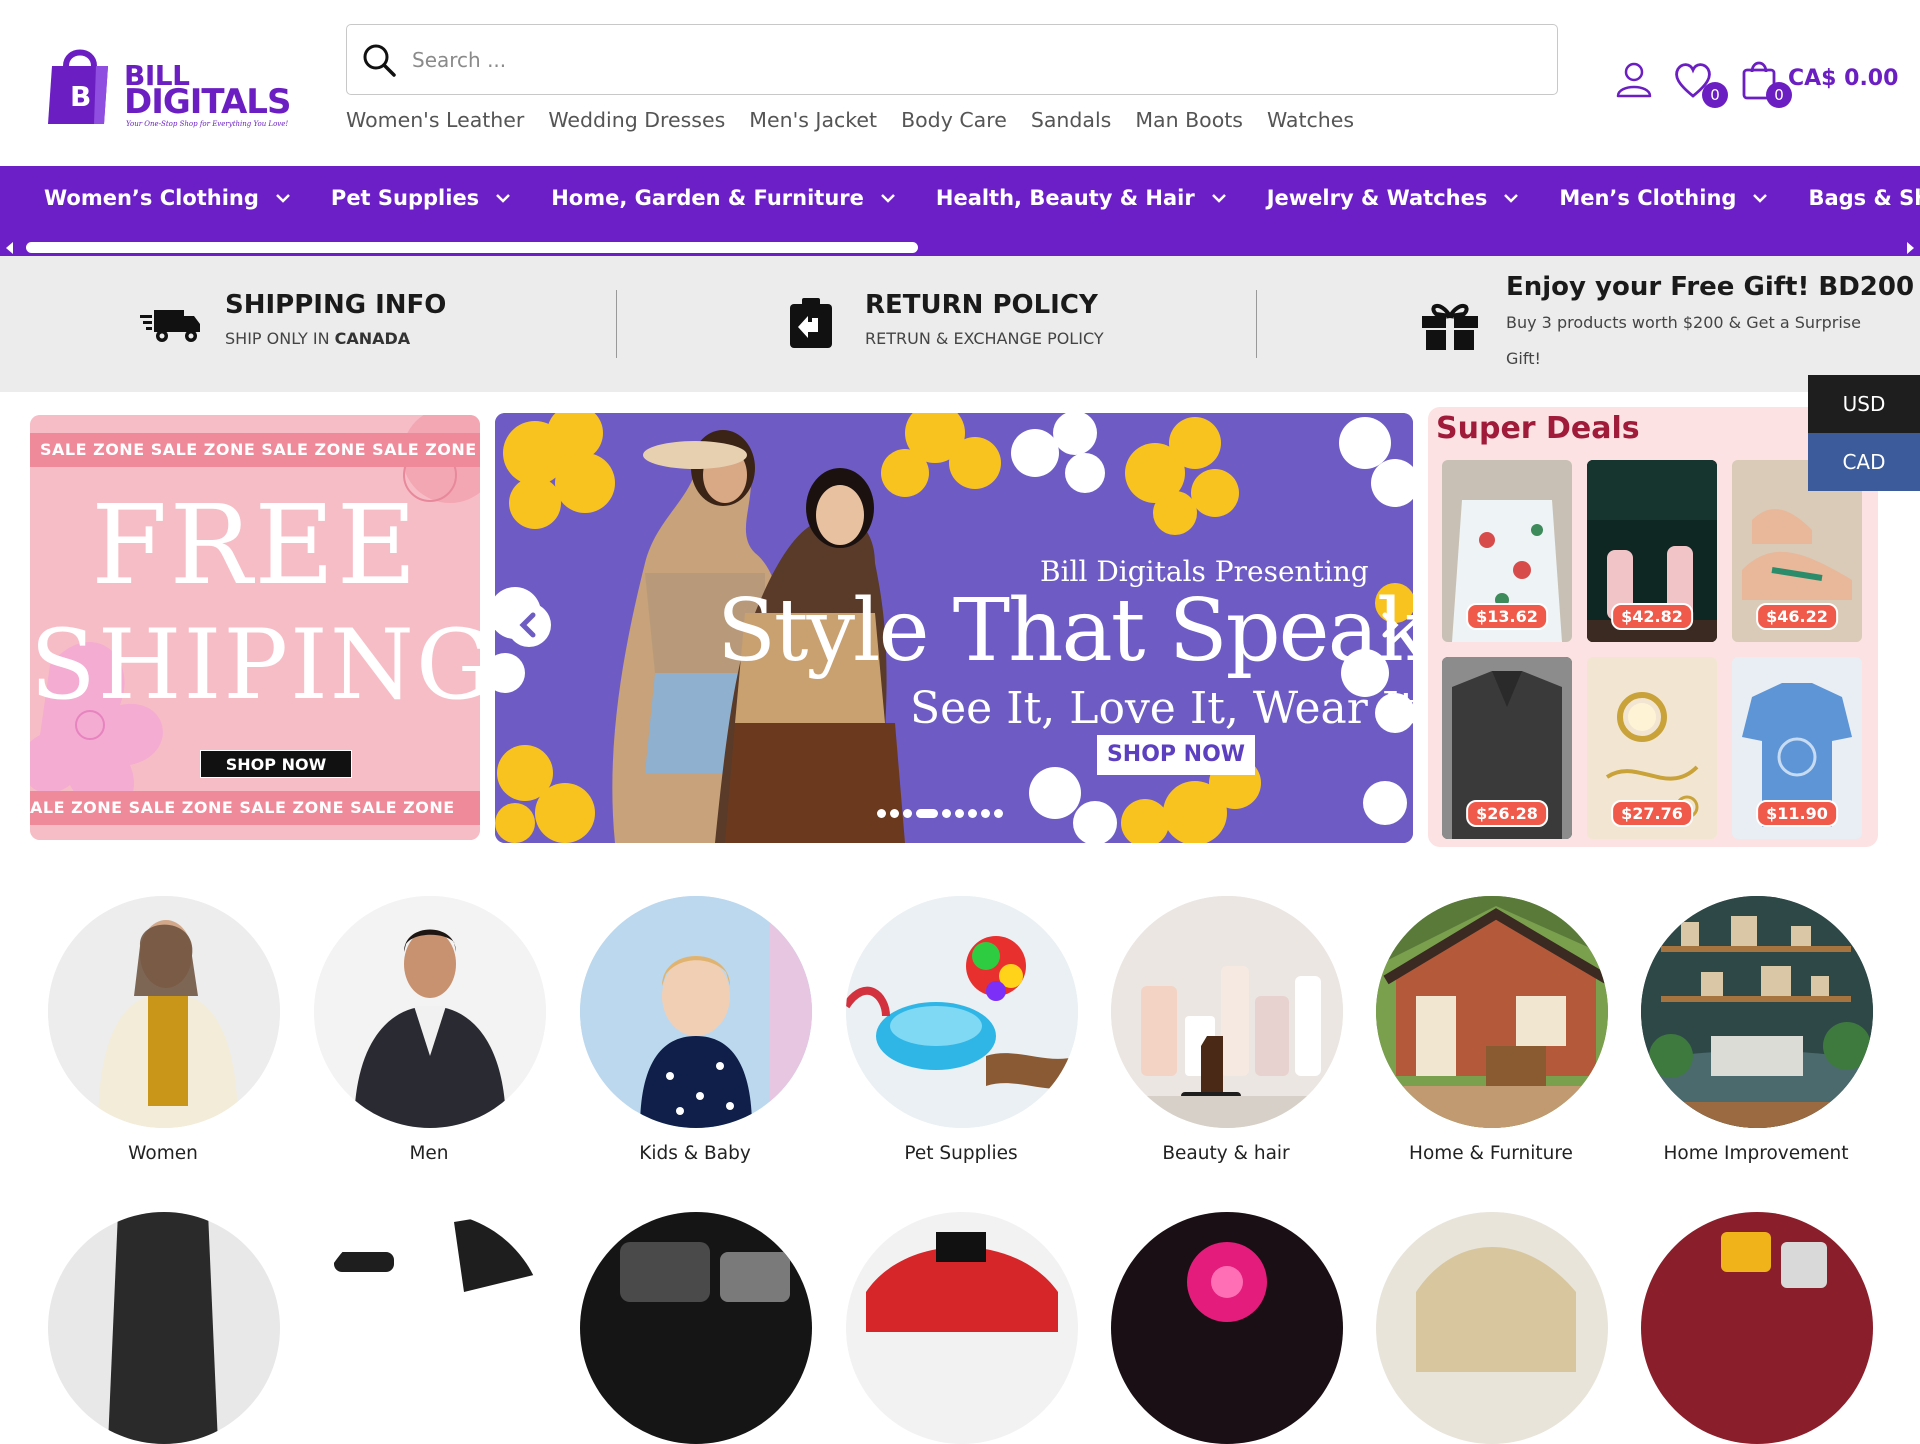 The width and height of the screenshot is (1920, 1444). What do you see at coordinates (9, 248) in the screenshot?
I see `scroll-left-arrow-icon` at bounding box center [9, 248].